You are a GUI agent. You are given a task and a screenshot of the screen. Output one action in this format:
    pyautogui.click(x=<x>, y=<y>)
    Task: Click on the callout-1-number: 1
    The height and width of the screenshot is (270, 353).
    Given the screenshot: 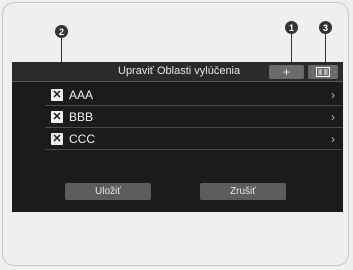 What is the action you would take?
    pyautogui.click(x=291, y=27)
    